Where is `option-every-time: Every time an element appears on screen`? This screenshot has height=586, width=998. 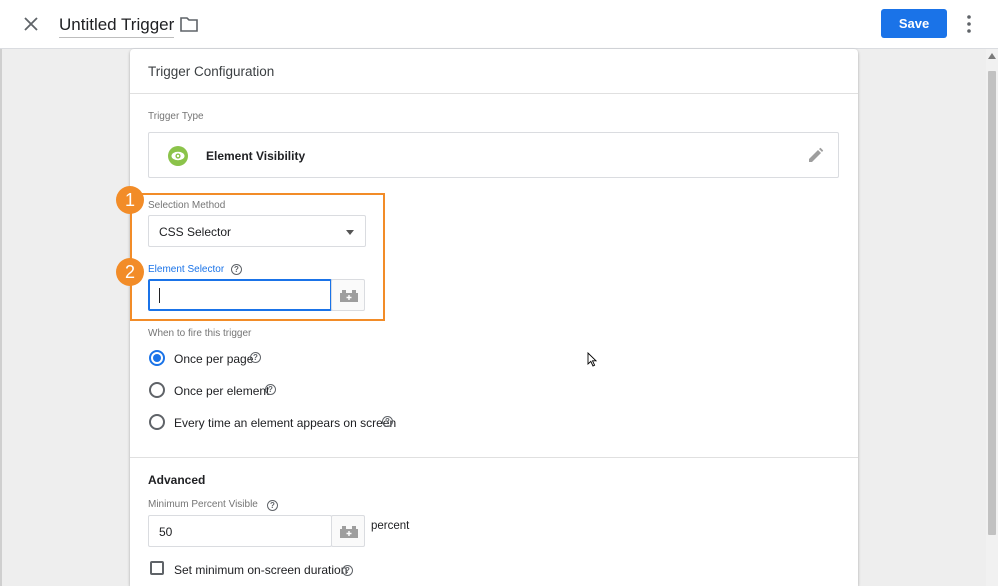 option-every-time: Every time an element appears on screen is located at coordinates (285, 423).